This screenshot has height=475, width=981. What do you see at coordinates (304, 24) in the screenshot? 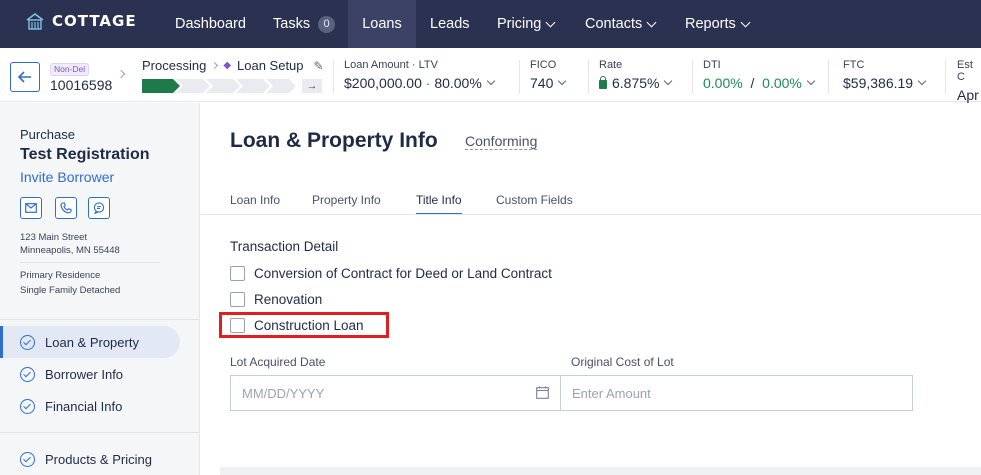
I see `nav-tasks: Tasks 0` at bounding box center [304, 24].